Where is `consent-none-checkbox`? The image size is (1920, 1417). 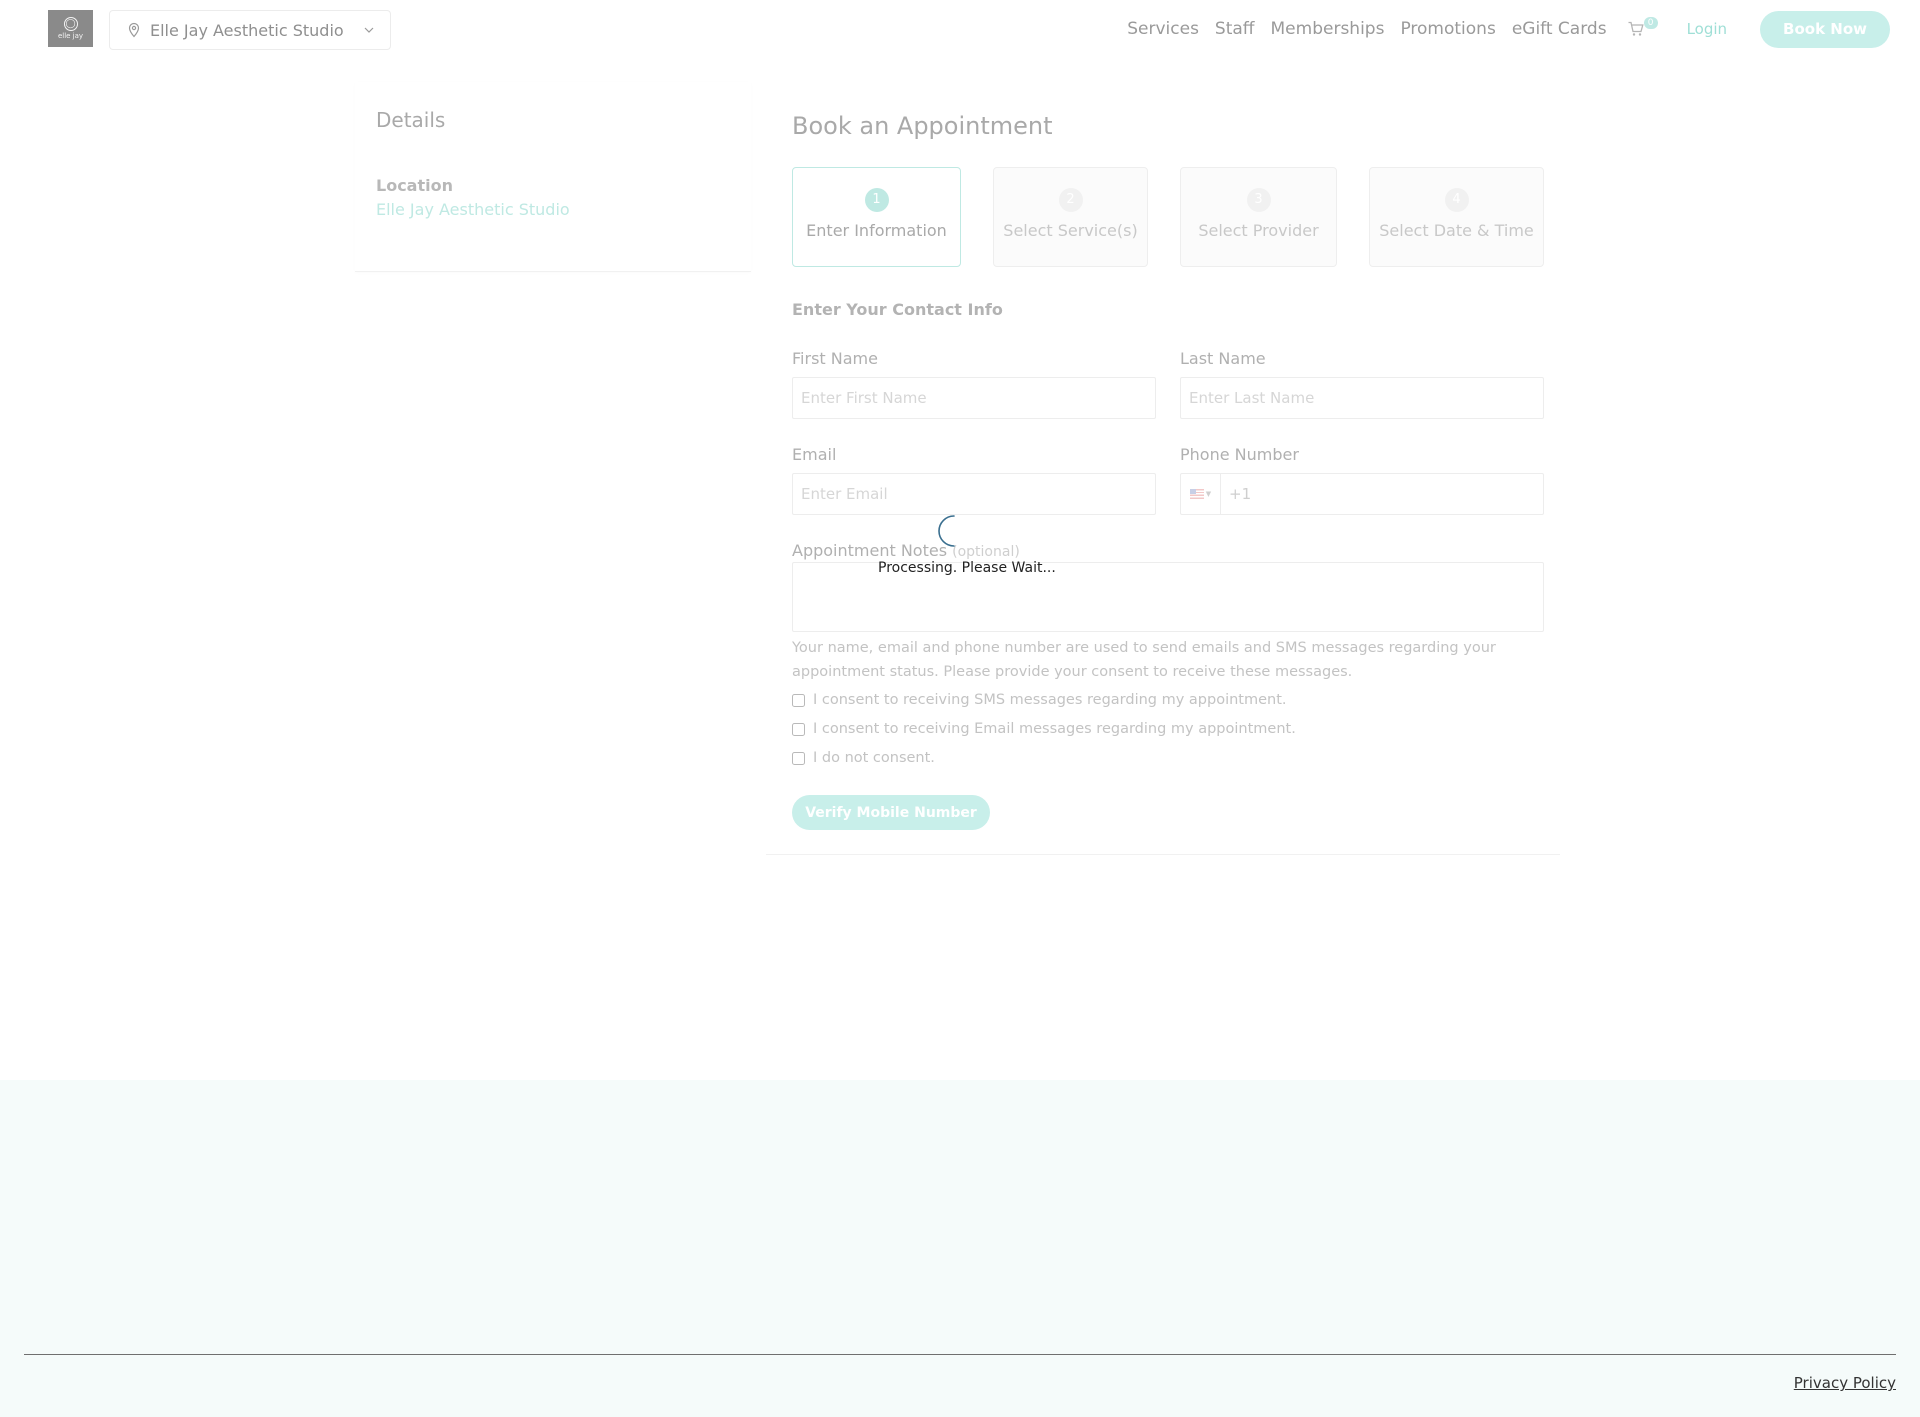
consent-none-checkbox is located at coordinates (798, 758).